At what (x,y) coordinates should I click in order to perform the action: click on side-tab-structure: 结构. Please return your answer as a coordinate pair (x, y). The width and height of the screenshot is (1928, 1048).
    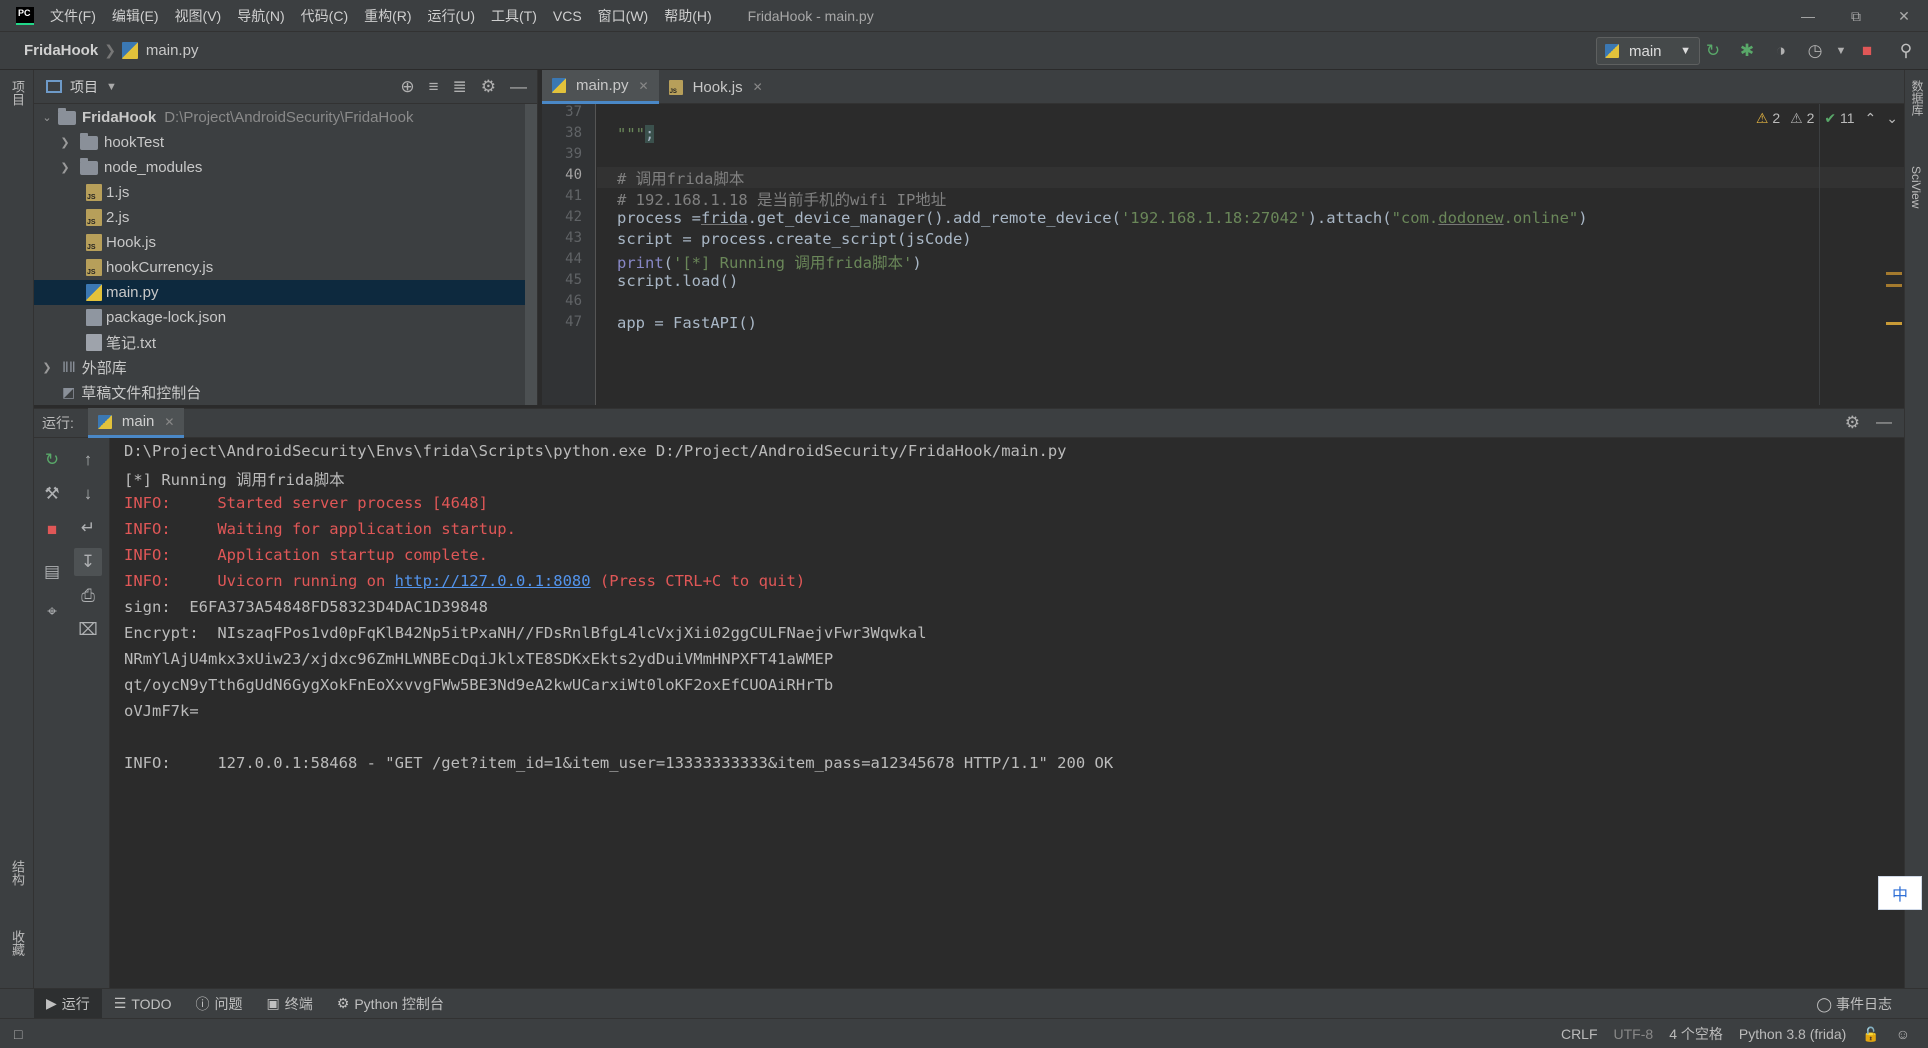
    Looking at the image, I should click on (17, 873).